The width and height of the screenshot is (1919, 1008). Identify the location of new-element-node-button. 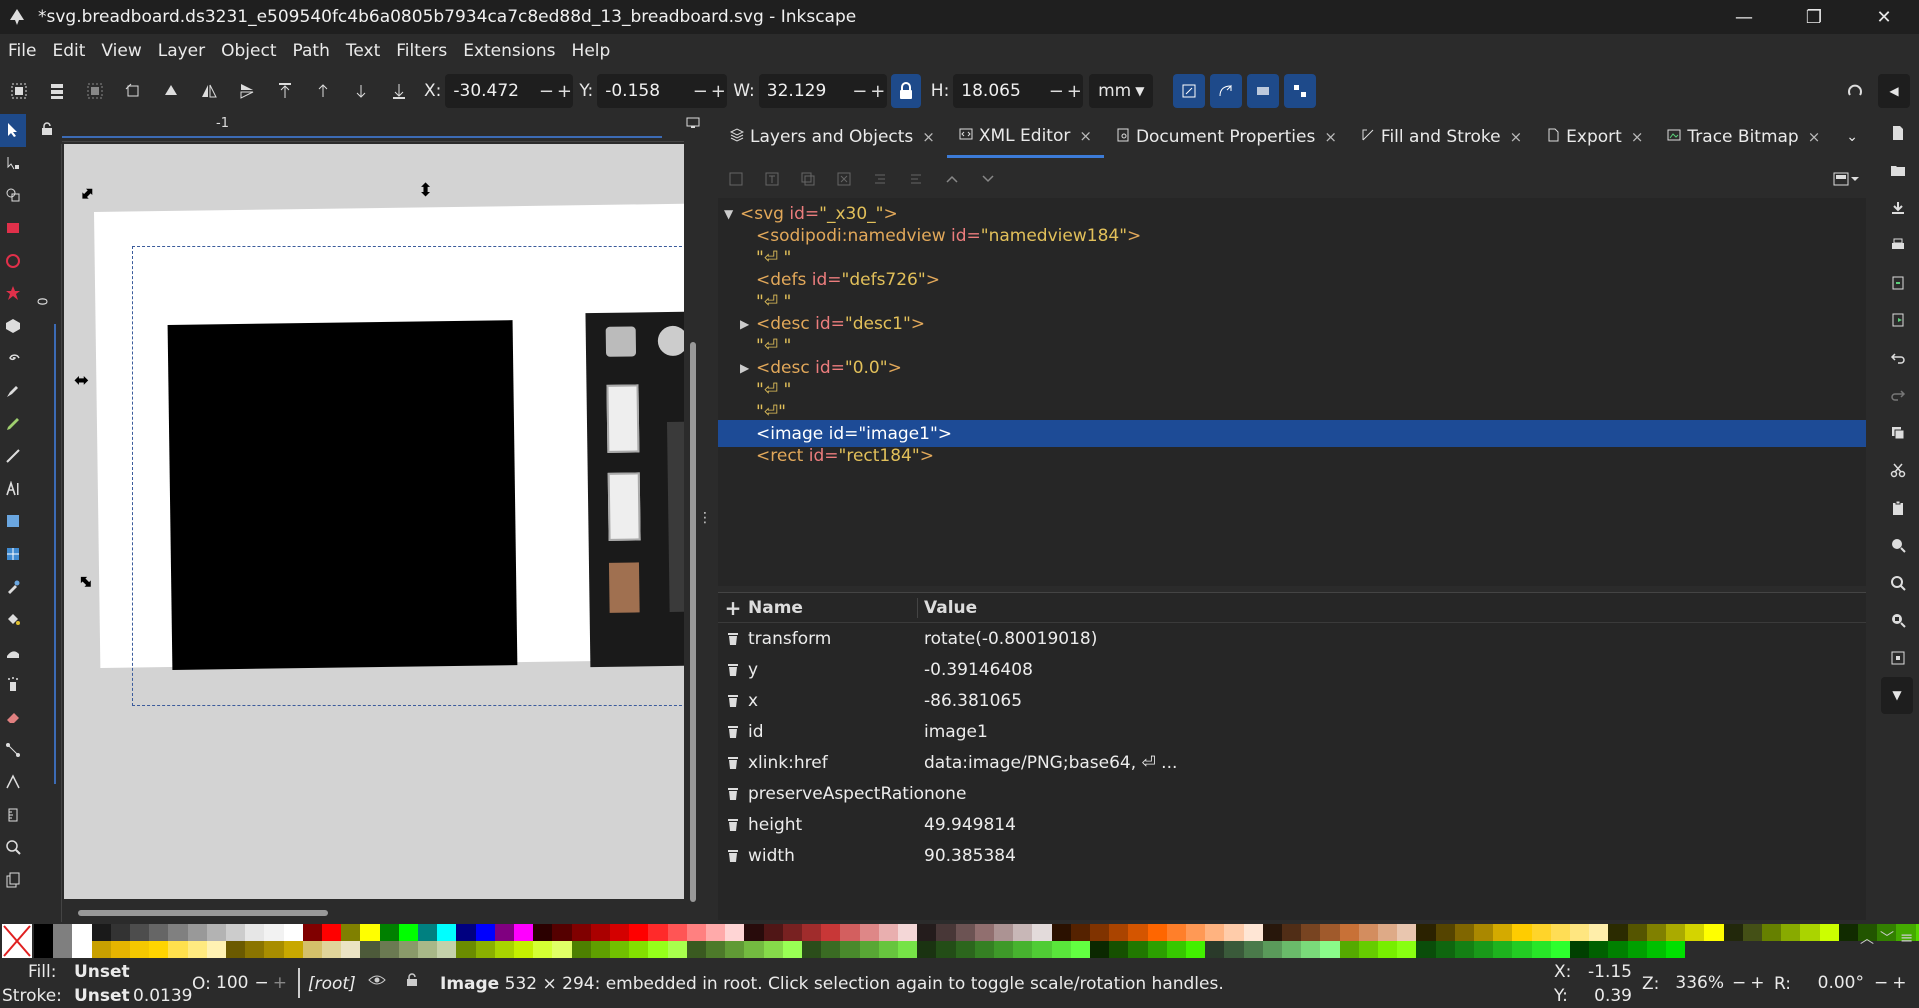
(736, 179).